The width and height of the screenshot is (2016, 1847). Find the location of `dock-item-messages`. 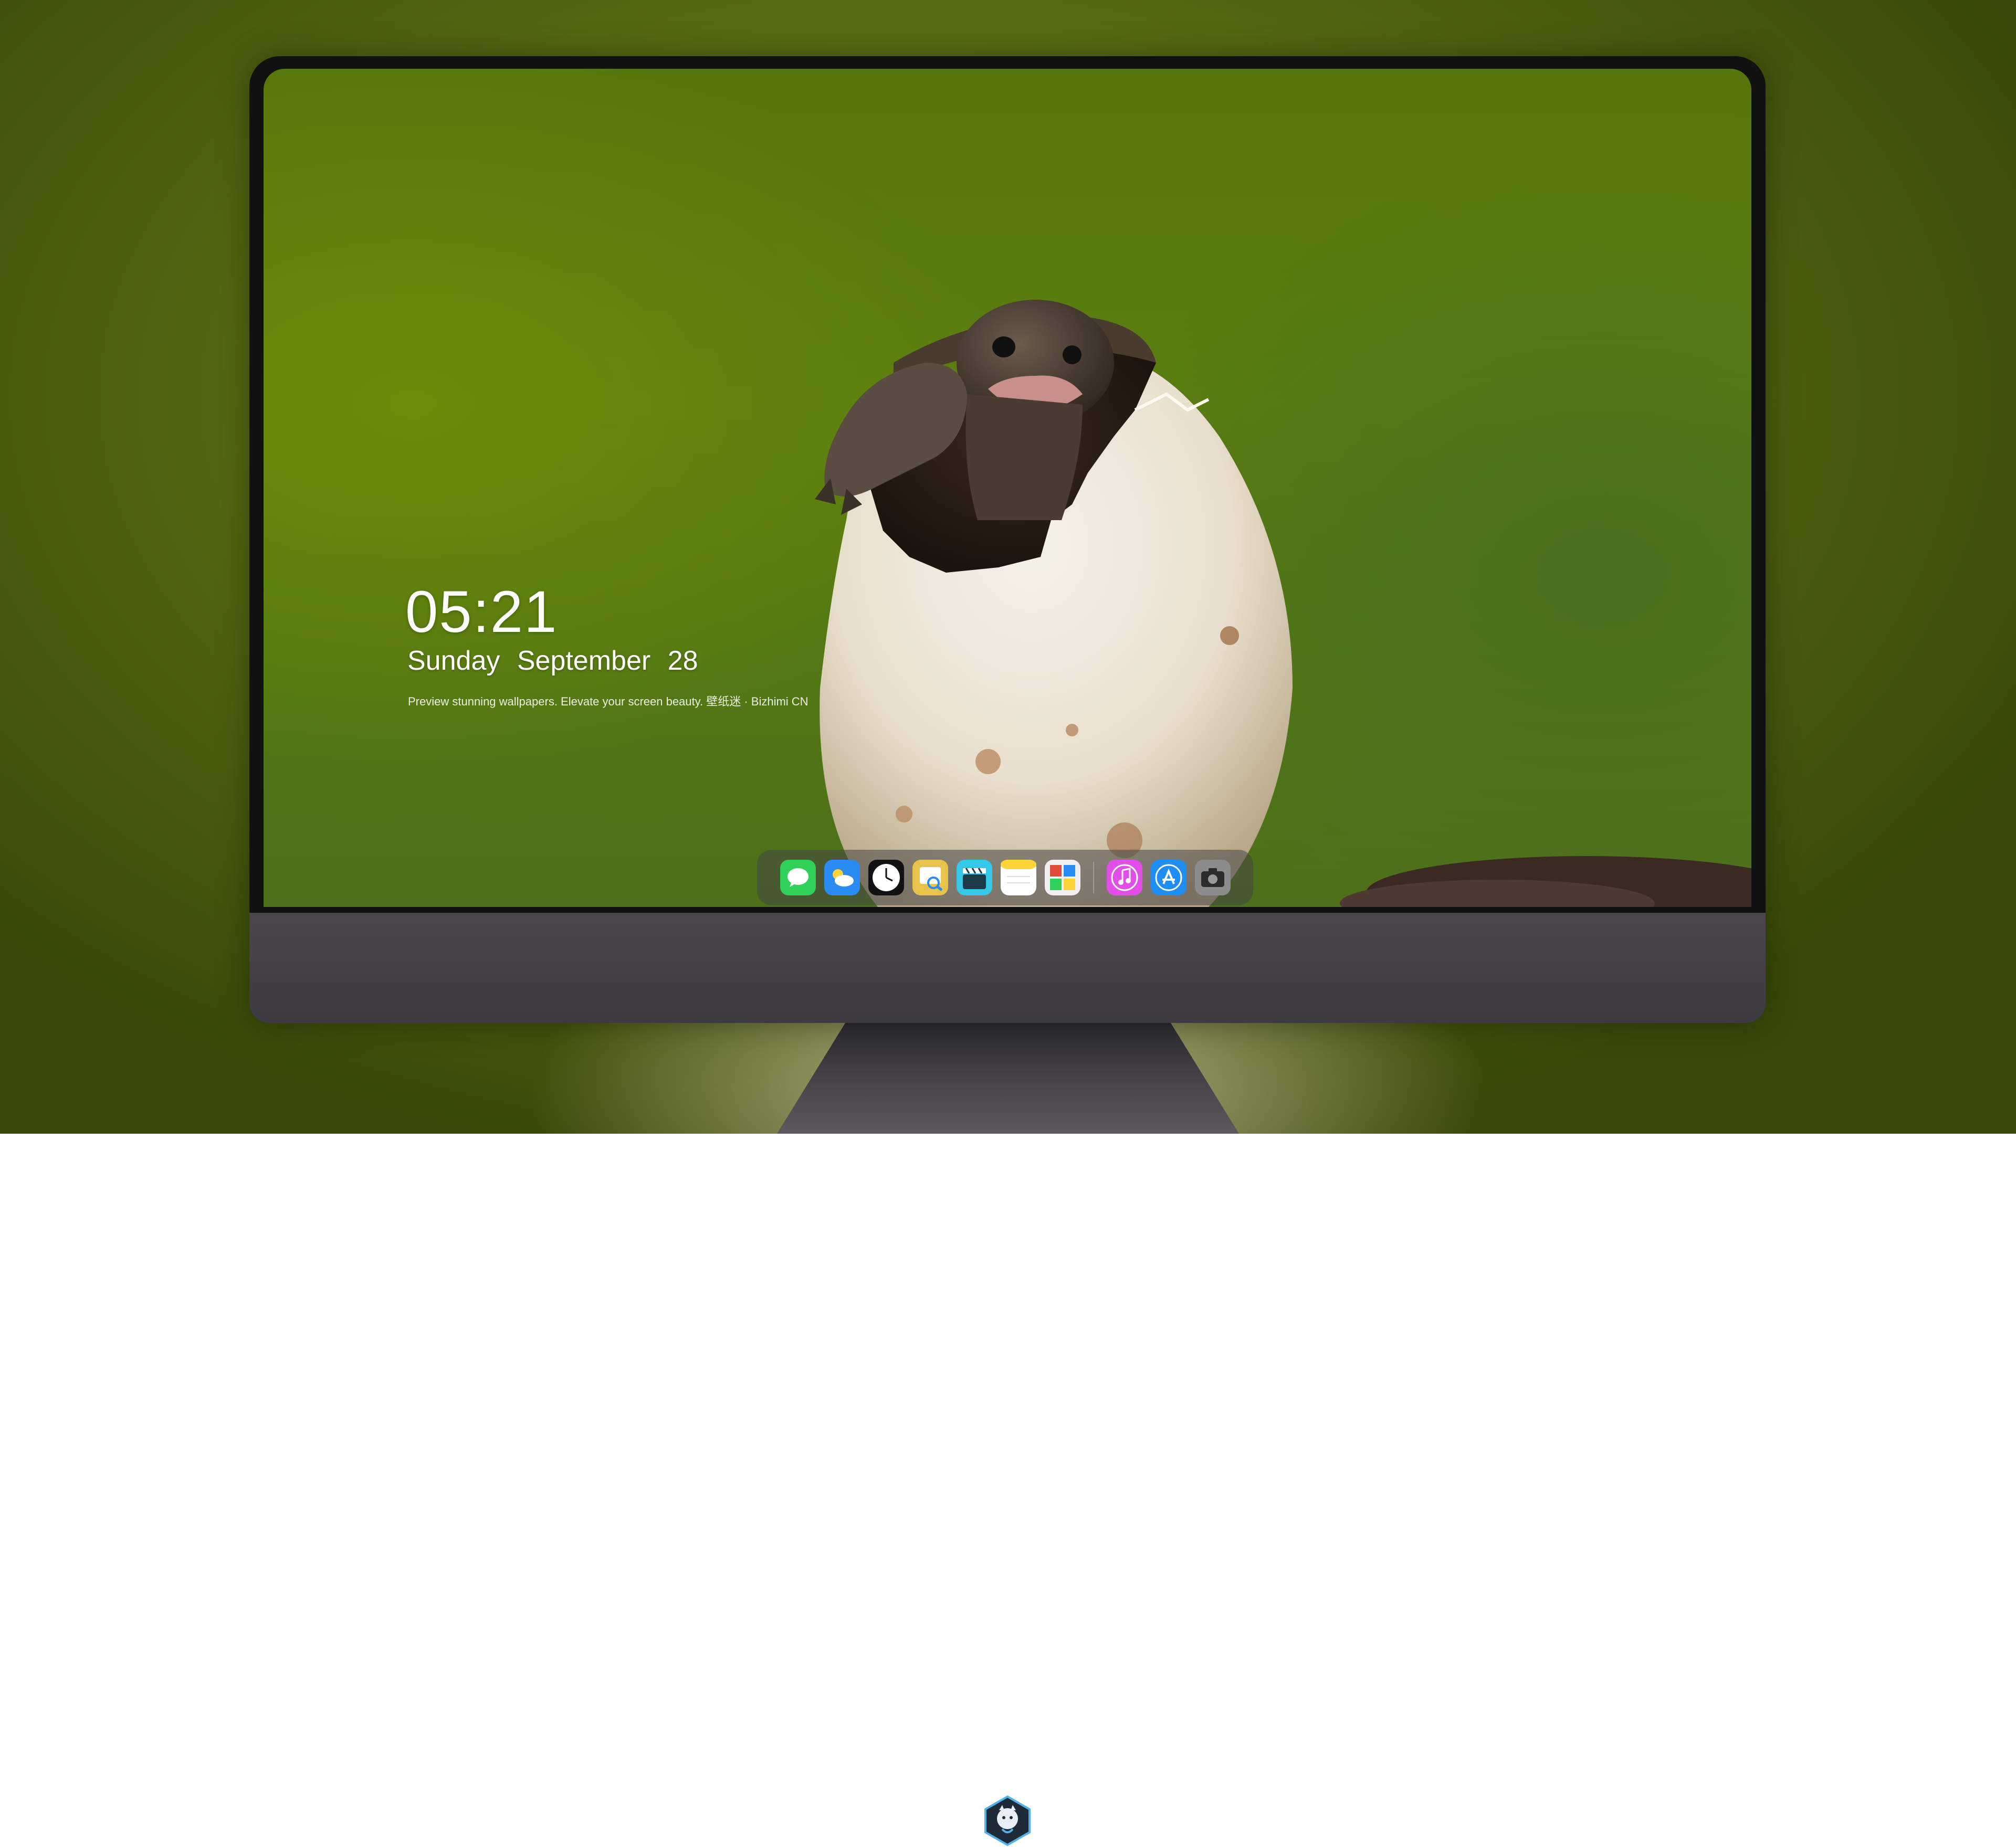

dock-item-messages is located at coordinates (798, 878).